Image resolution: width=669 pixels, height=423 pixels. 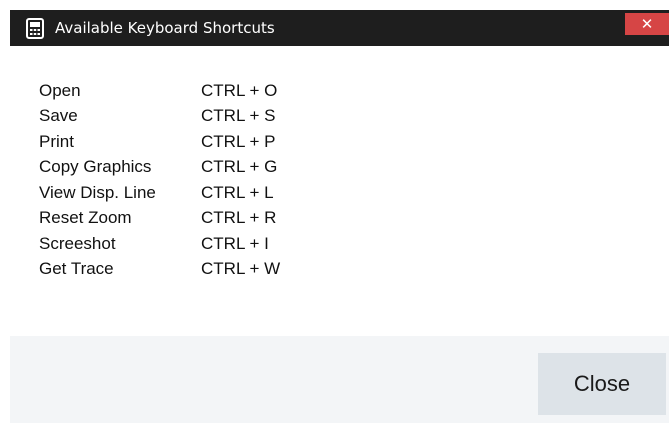 What do you see at coordinates (159, 168) in the screenshot?
I see `shortcut-row: Copy Graphics CTRL + G` at bounding box center [159, 168].